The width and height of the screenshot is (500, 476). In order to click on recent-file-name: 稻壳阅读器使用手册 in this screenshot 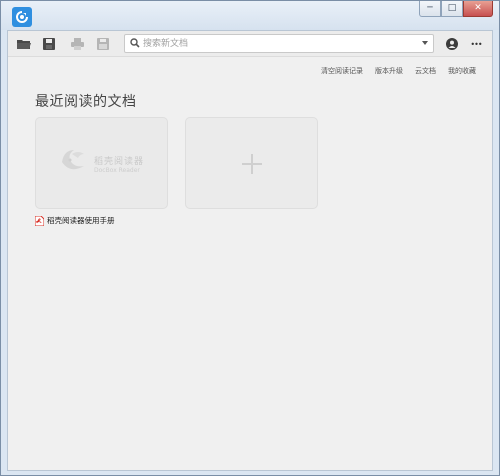, I will do `click(81, 220)`.